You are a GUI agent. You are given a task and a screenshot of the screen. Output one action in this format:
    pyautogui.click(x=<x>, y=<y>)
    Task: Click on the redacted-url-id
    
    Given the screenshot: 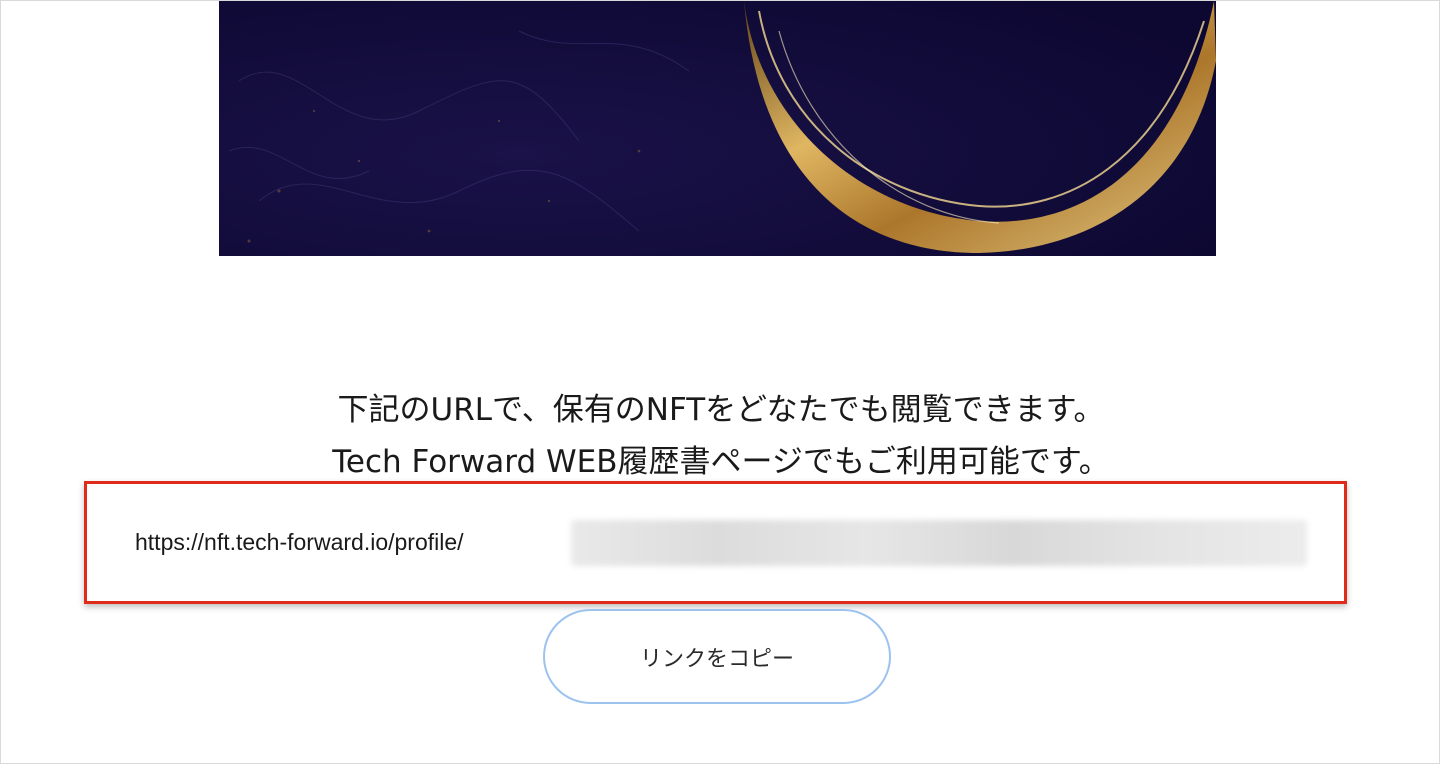 What is the action you would take?
    pyautogui.click(x=939, y=543)
    